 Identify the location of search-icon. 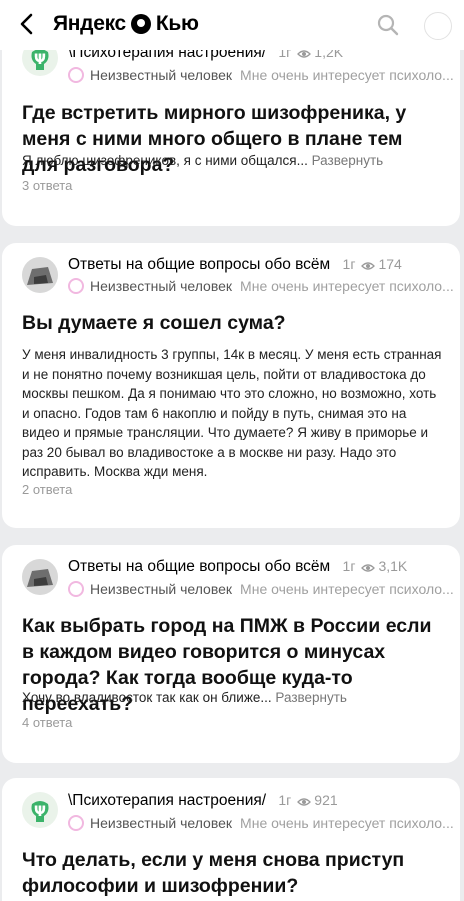
(388, 25).